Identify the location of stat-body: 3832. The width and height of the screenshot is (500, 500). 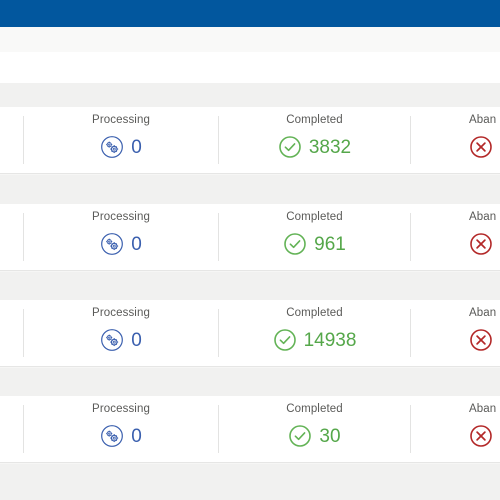
(314, 147).